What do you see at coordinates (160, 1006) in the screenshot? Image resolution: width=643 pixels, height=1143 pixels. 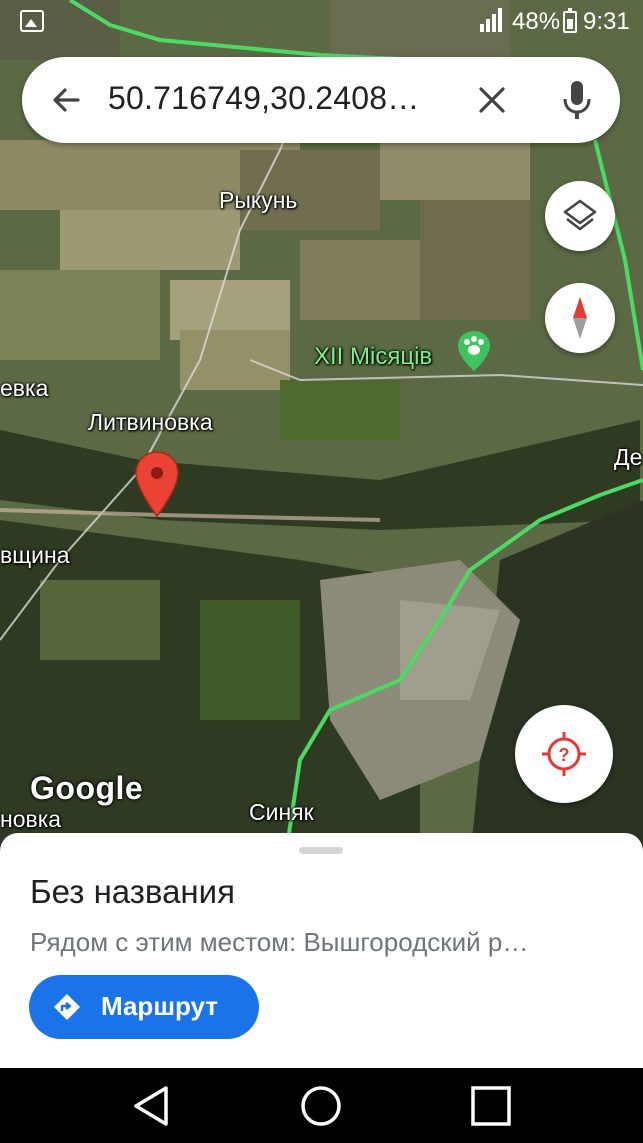 I see `directions-label: Маршрут` at bounding box center [160, 1006].